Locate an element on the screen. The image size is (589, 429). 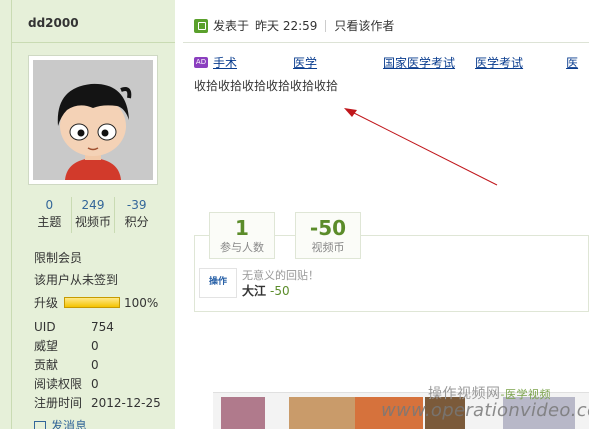
tag-link: 手术 is located at coordinates (225, 62).